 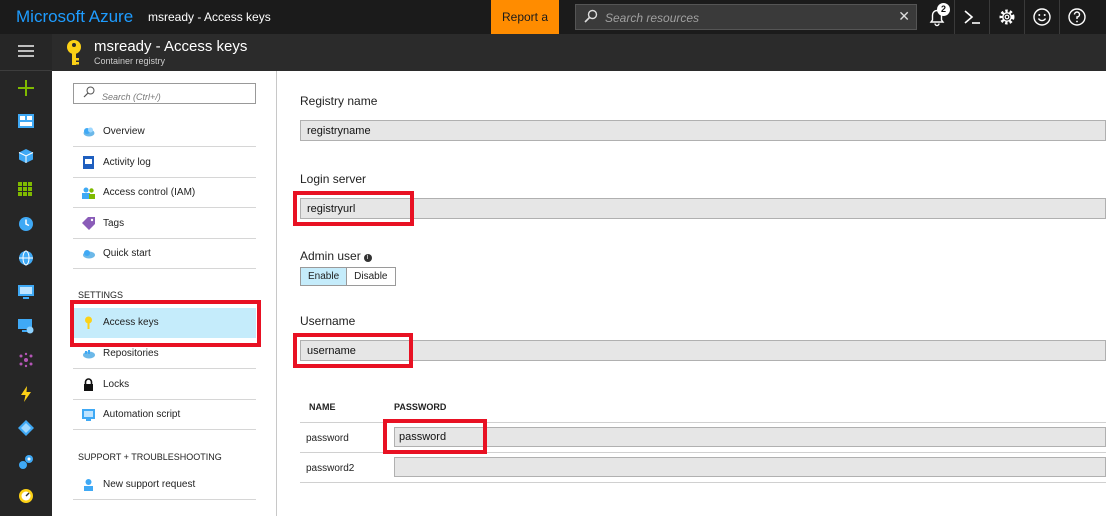 What do you see at coordinates (339, 131) in the screenshot?
I see `registry-name-value: registryname` at bounding box center [339, 131].